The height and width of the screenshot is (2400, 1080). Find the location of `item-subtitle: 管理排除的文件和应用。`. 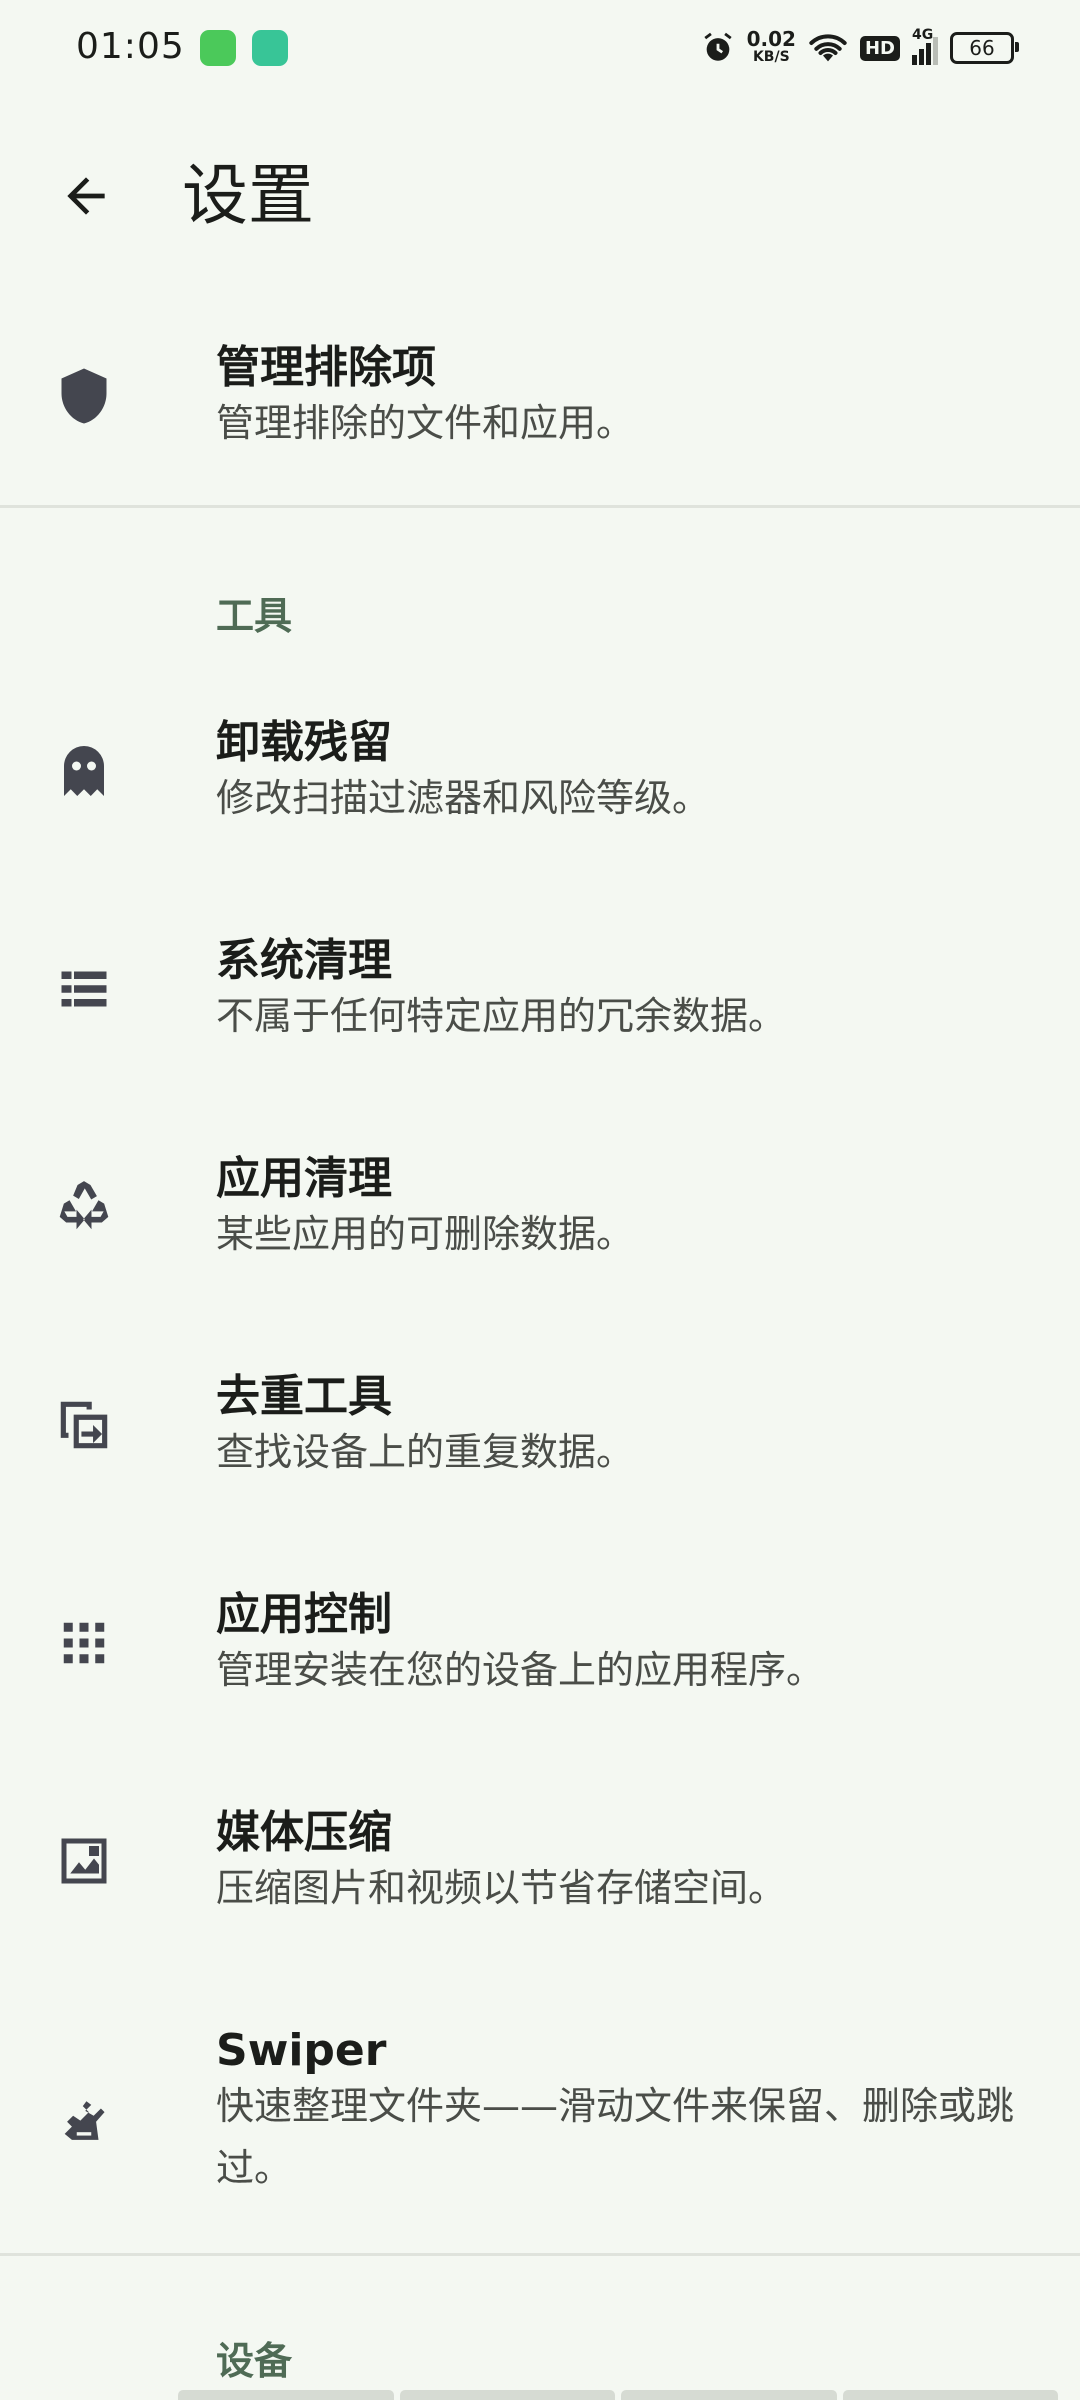

item-subtitle: 管理排除的文件和应用。 is located at coordinates (425, 423).